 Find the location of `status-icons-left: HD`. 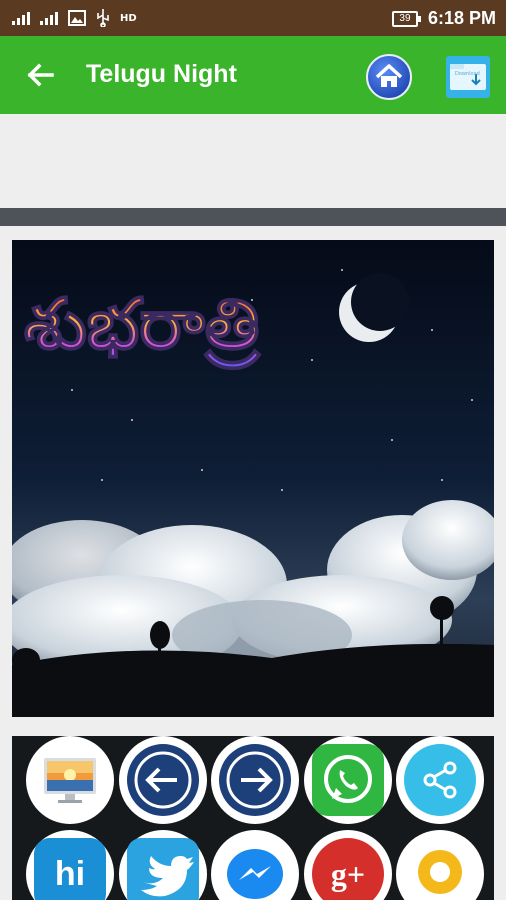

status-icons-left: HD is located at coordinates (74, 18).